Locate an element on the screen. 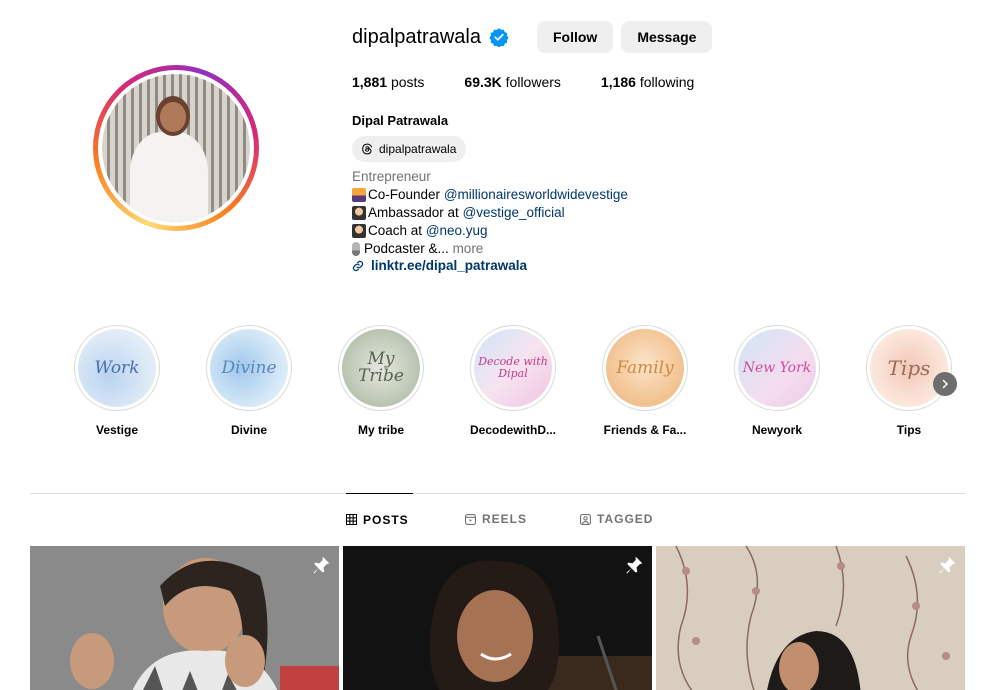 This screenshot has width=998, height=690. highlight-ring: Tips is located at coordinates (909, 368).